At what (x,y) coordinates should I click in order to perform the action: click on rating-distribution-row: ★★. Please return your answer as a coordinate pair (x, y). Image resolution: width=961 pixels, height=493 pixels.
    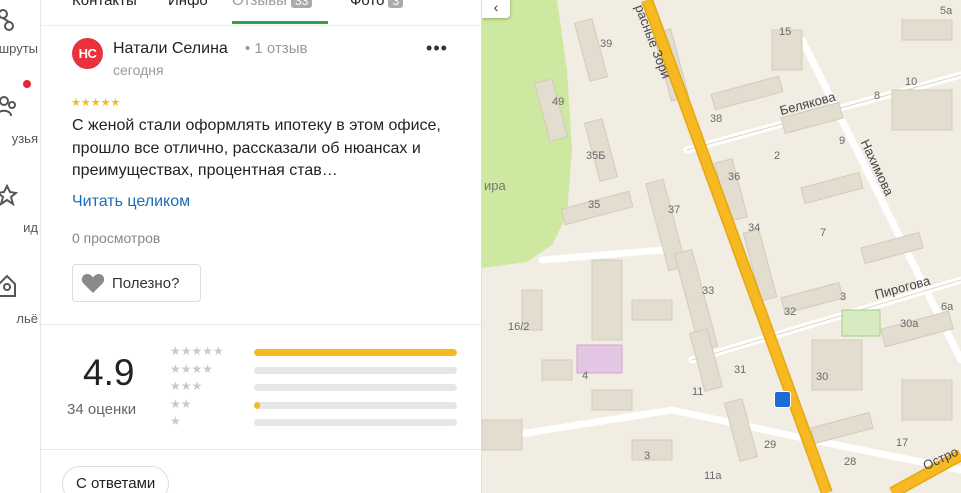
    Looking at the image, I should click on (315, 405).